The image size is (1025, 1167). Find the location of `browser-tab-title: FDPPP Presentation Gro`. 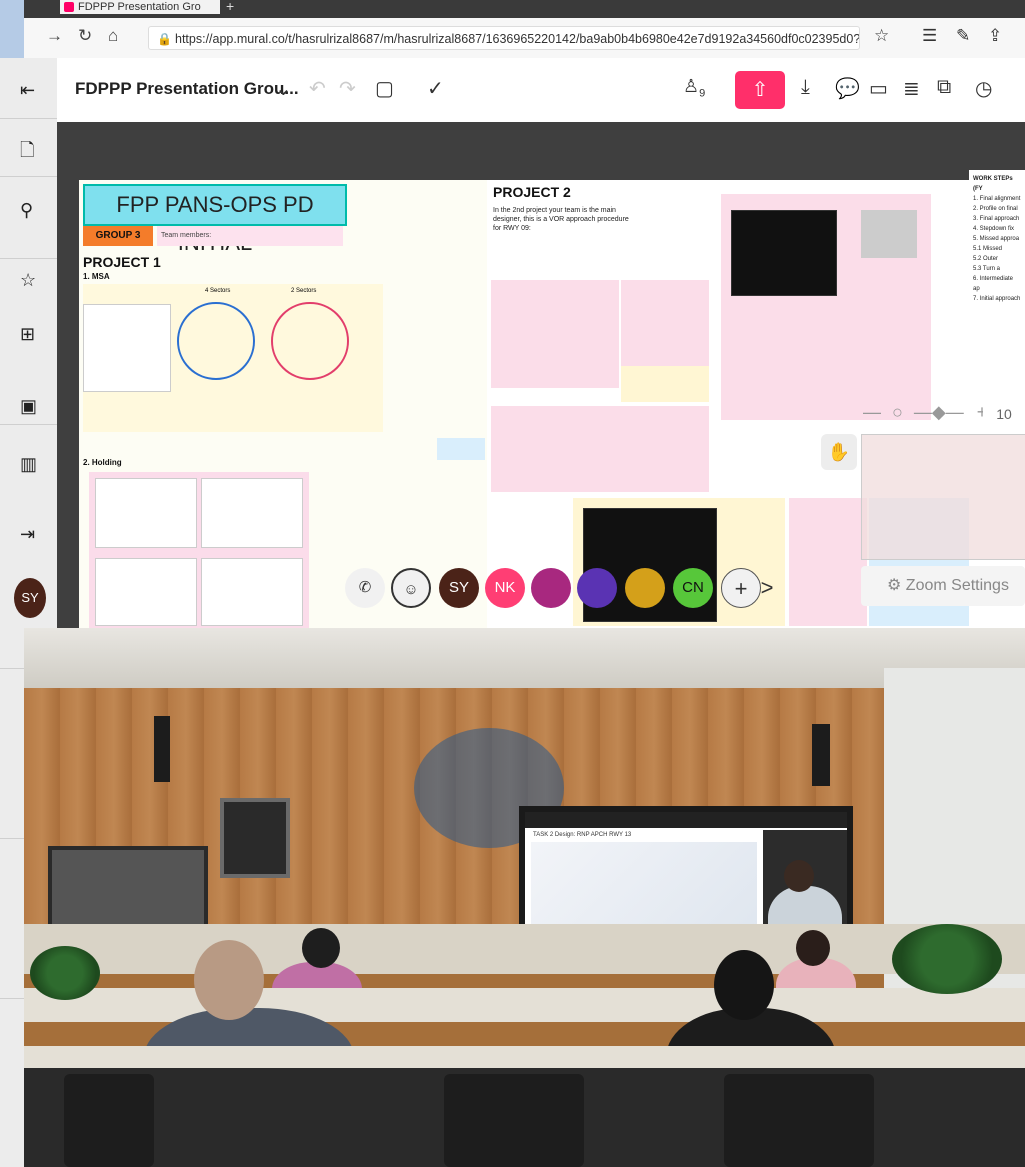

browser-tab-title: FDPPP Presentation Gro is located at coordinates (139, 7).